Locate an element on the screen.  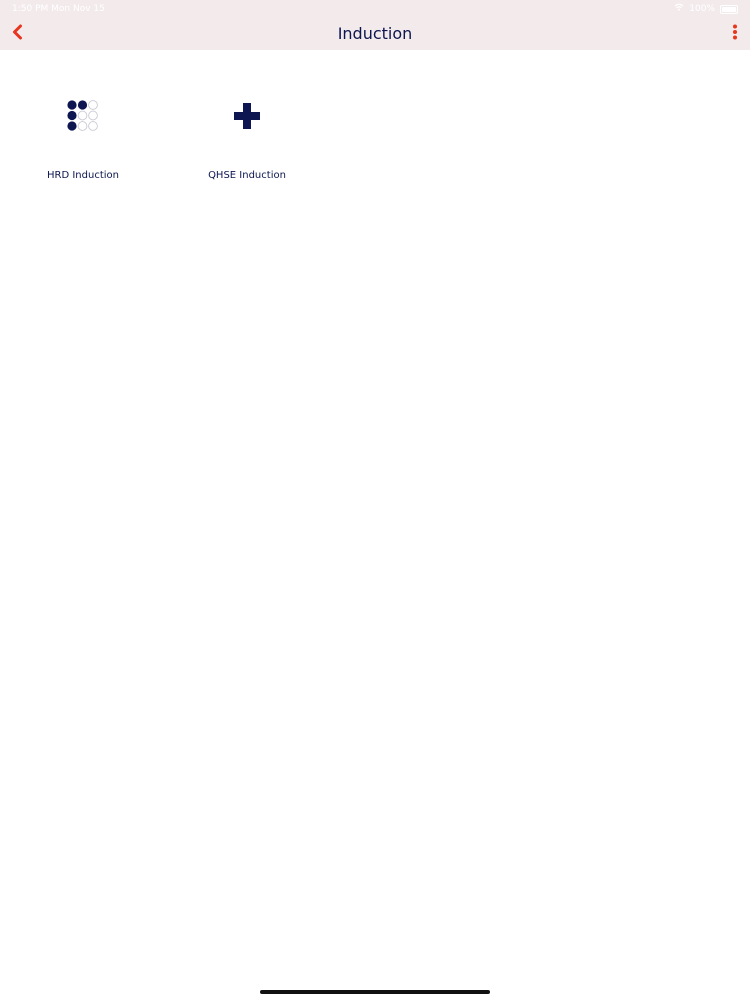
navigation-bar: Induction is located at coordinates (375, 34).